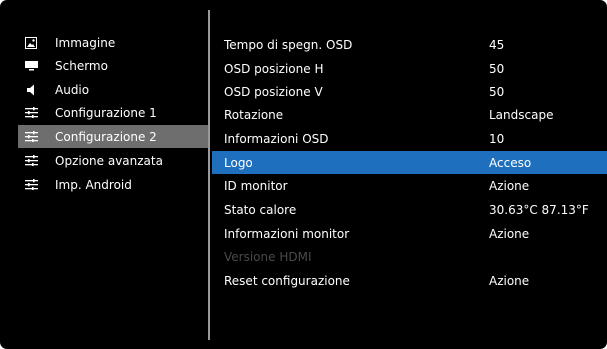  What do you see at coordinates (409, 185) in the screenshot?
I see `setting-row-id-monitor: ID monitor Azione` at bounding box center [409, 185].